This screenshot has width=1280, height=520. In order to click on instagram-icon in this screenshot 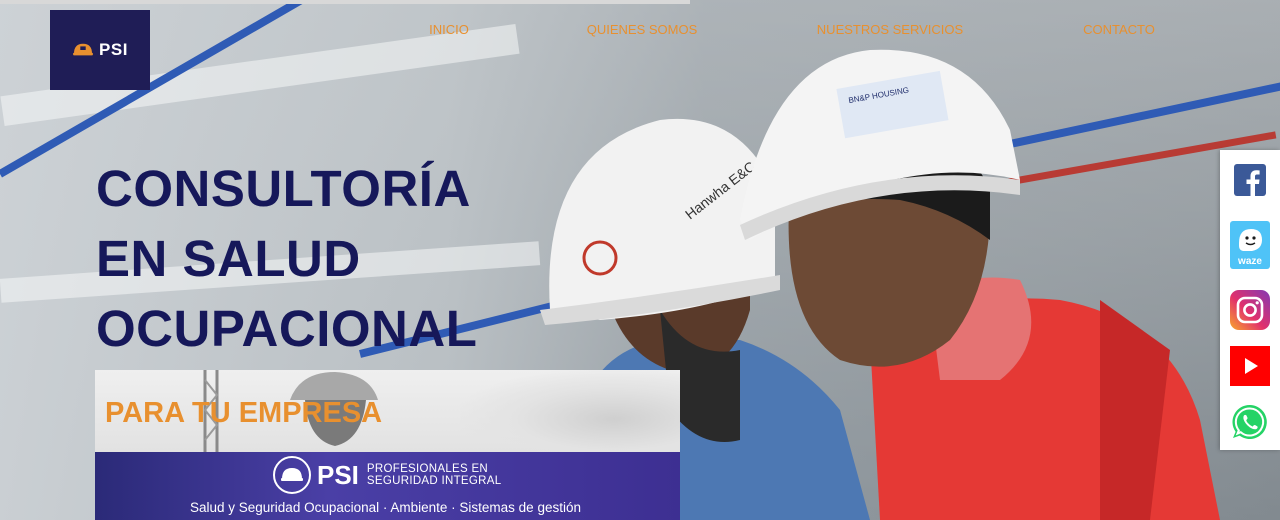, I will do `click(1250, 310)`.